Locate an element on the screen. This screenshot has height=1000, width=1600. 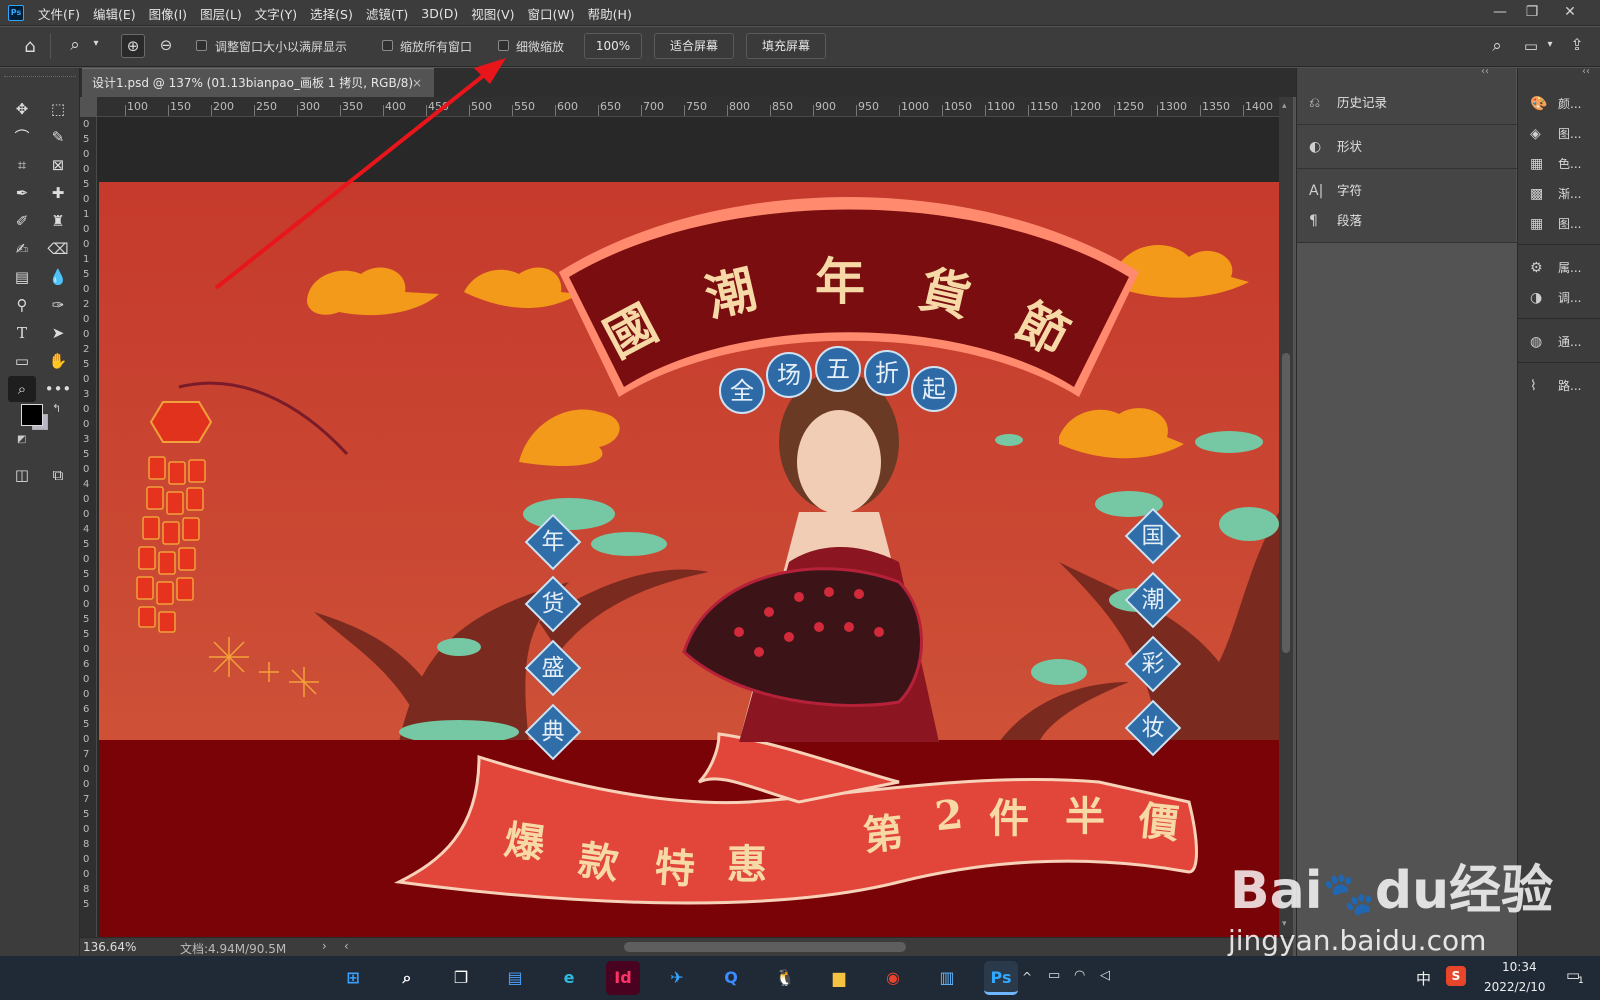
watermark-url: jingyan.baidu.com is located at coordinates (1357, 940).